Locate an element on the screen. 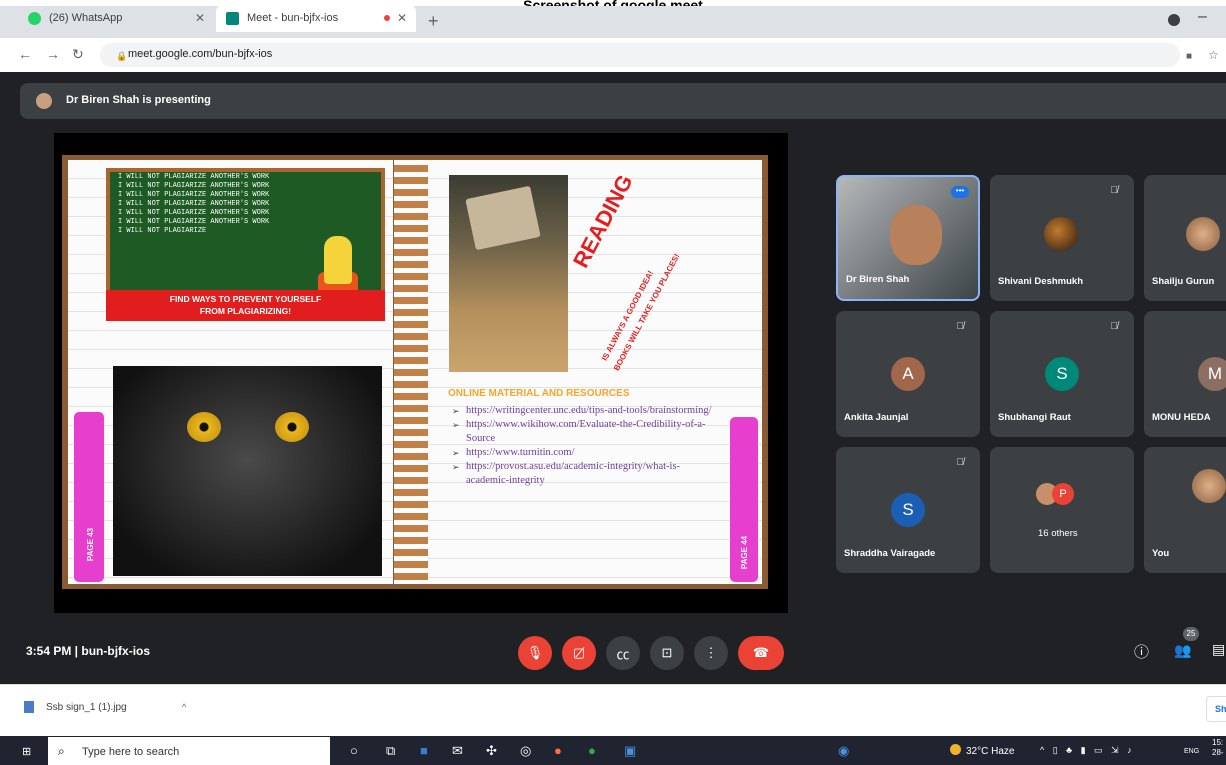 Image resolution: width=1226 pixels, height=765 pixels. banner-line: FIND WAYS TO PREVENT YOURSELF is located at coordinates (245, 299).